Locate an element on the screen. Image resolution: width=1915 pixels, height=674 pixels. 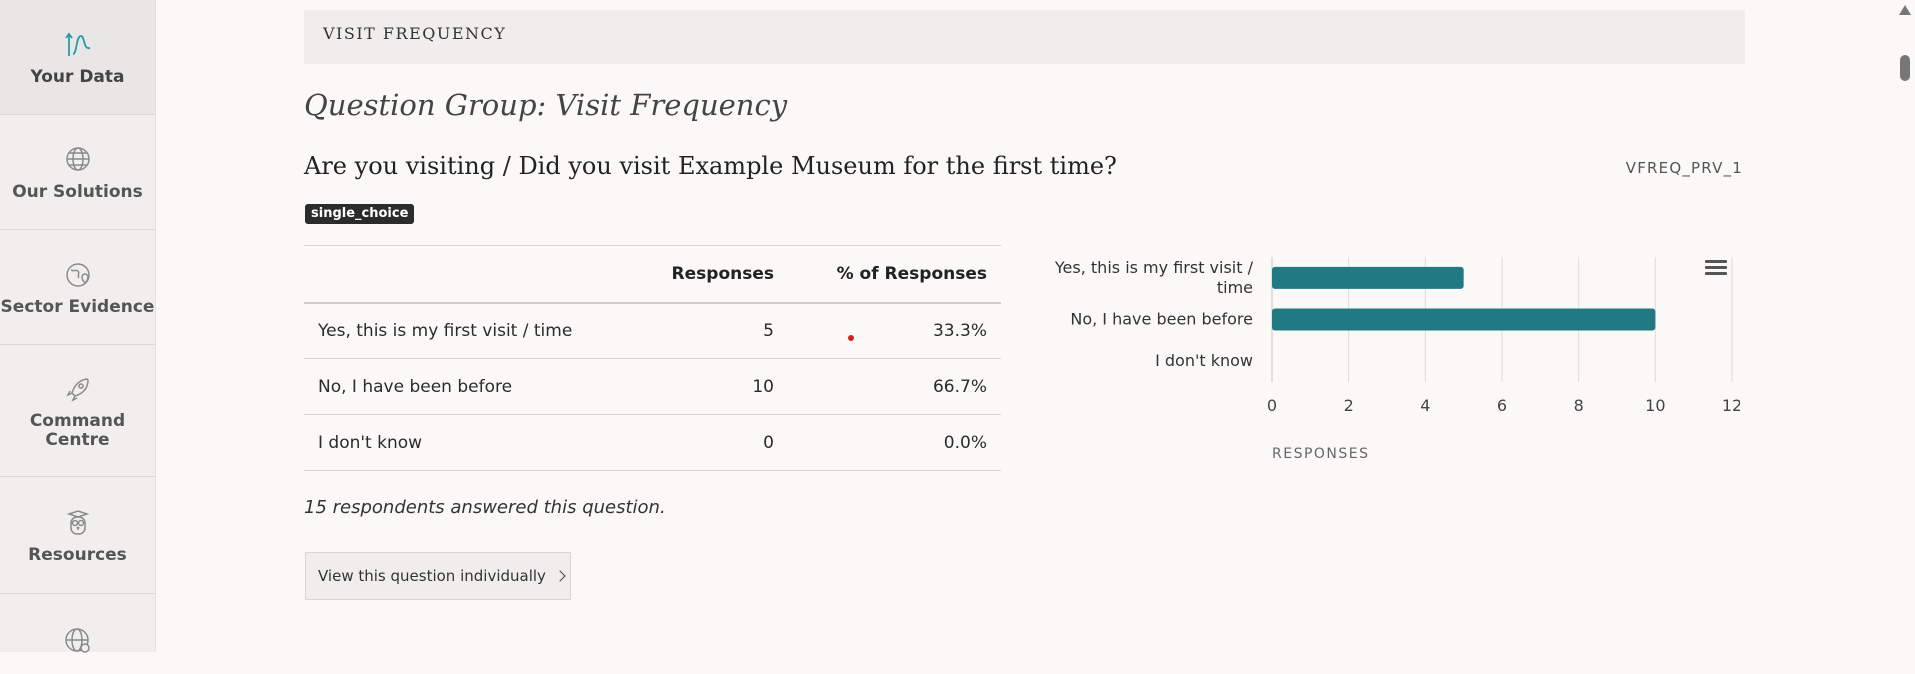
question-type-badge: single_choice is located at coordinates (360, 214).